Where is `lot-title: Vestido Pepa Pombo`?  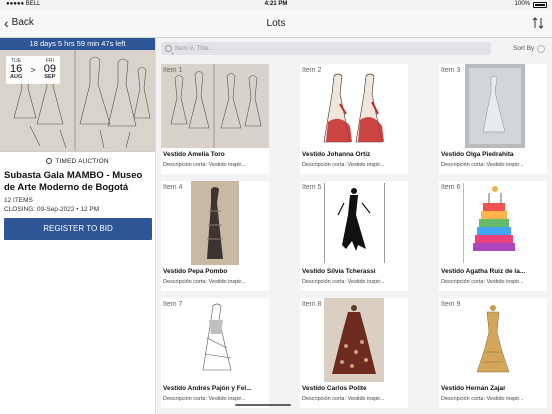 lot-title: Vestido Pepa Pombo is located at coordinates (195, 271).